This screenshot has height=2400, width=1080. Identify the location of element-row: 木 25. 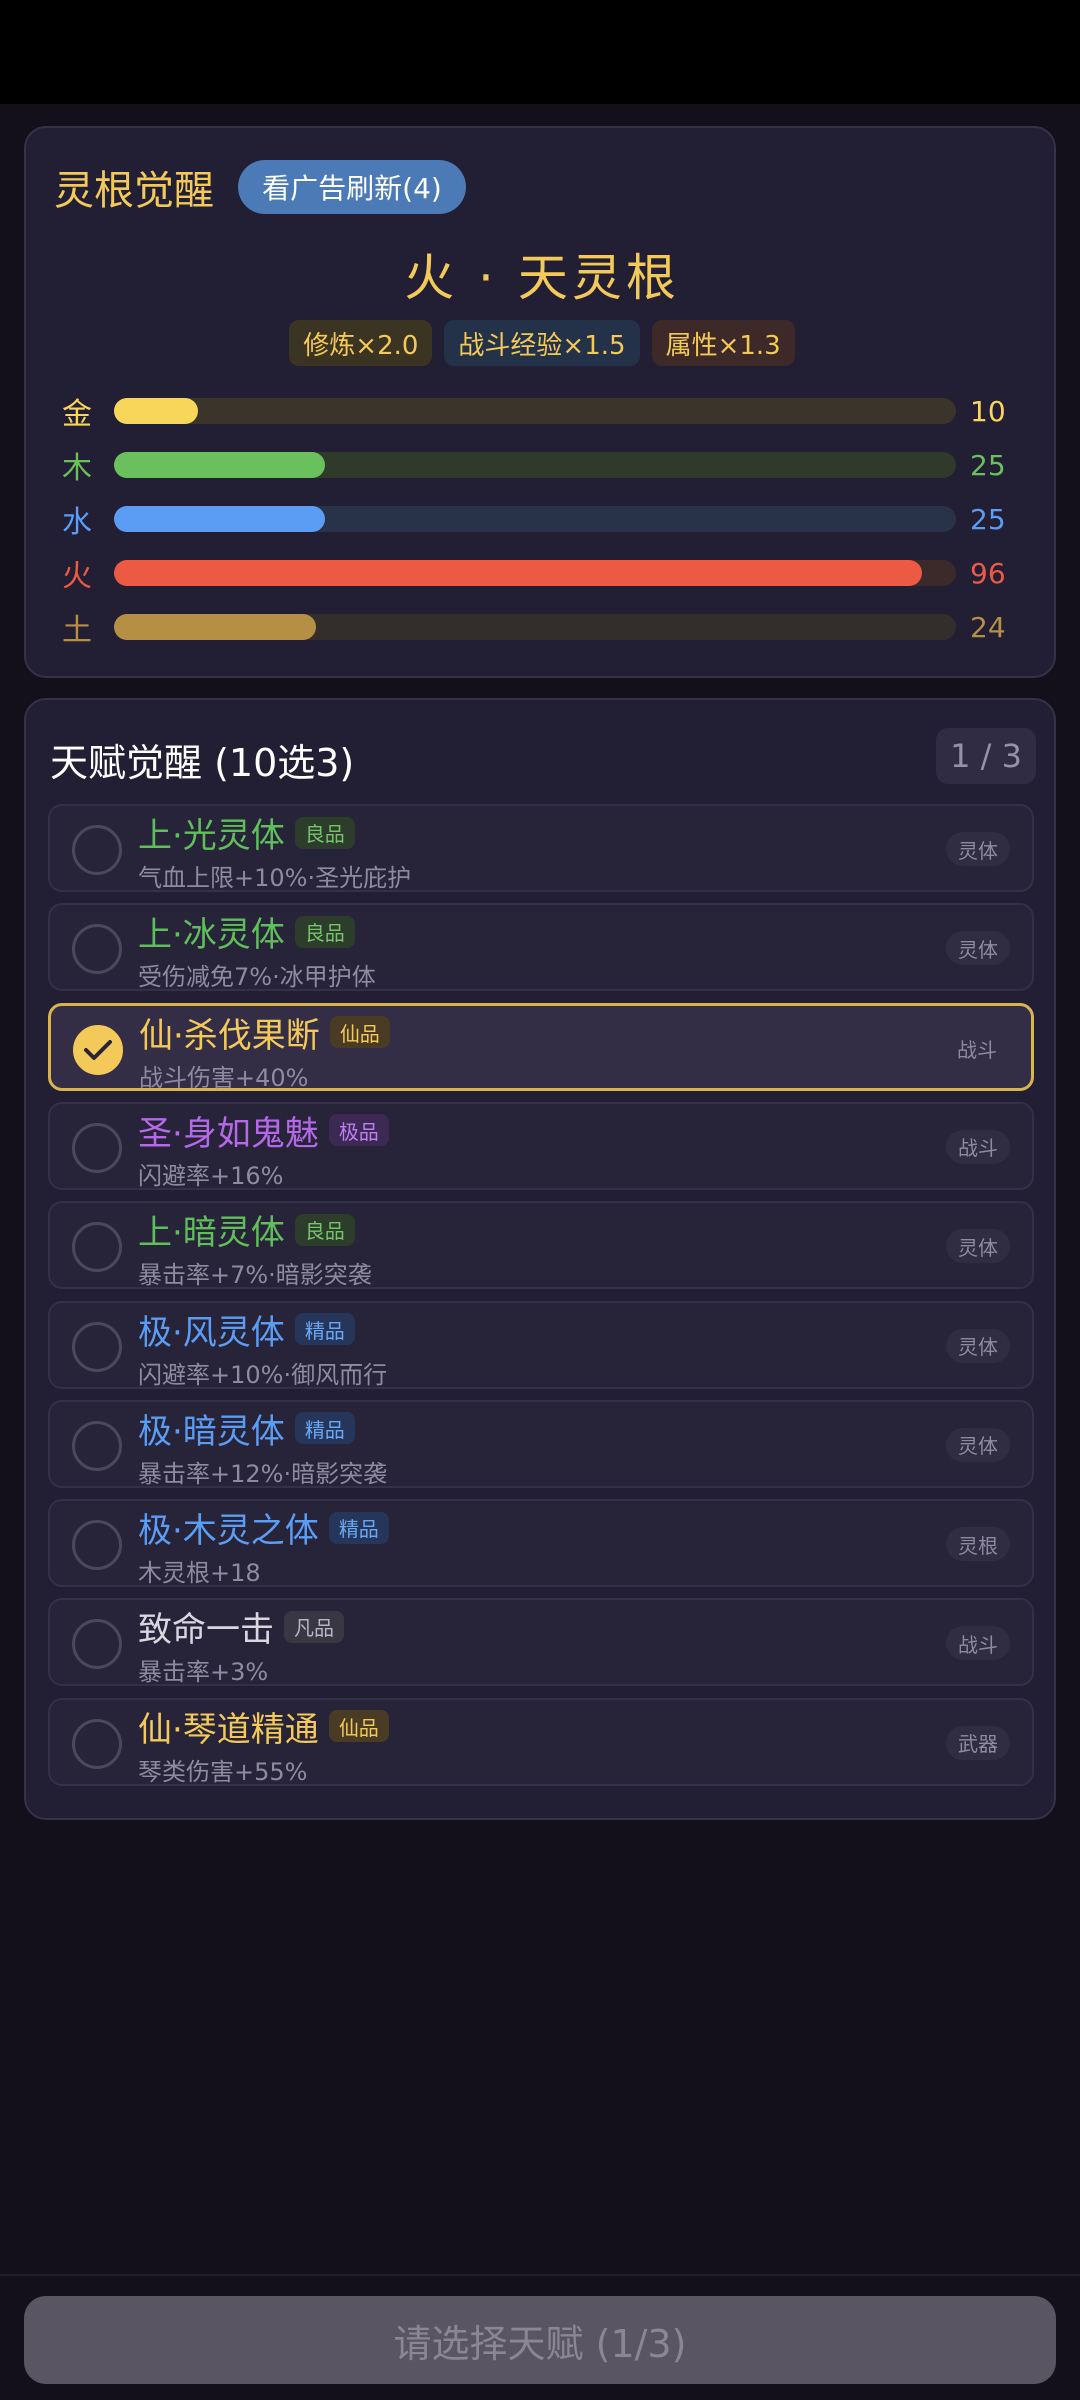
(542, 467).